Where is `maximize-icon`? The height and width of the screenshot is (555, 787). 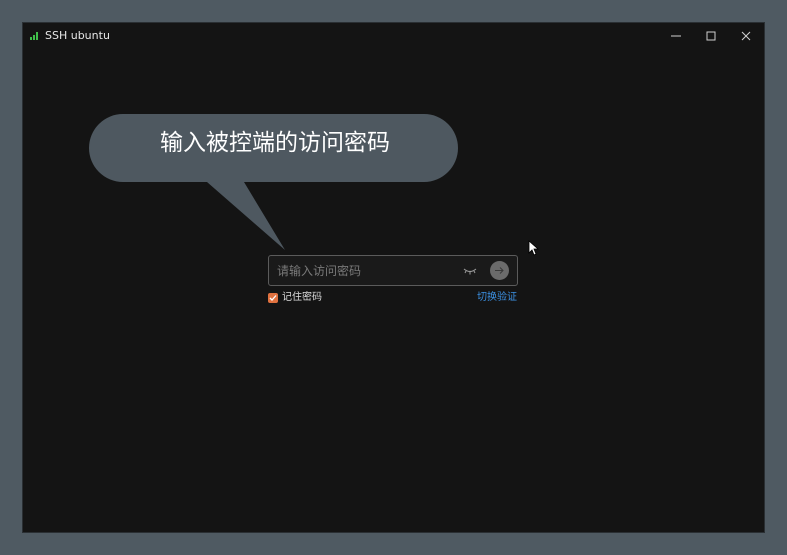
maximize-icon is located at coordinates (711, 36).